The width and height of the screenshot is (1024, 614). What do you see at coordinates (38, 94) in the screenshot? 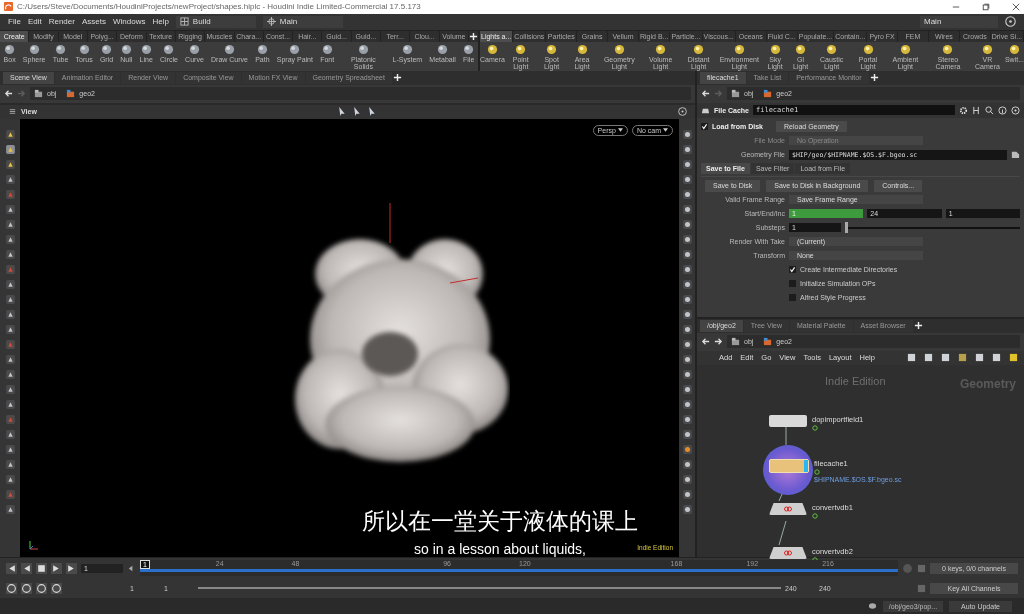
I see `folder-icon` at bounding box center [38, 94].